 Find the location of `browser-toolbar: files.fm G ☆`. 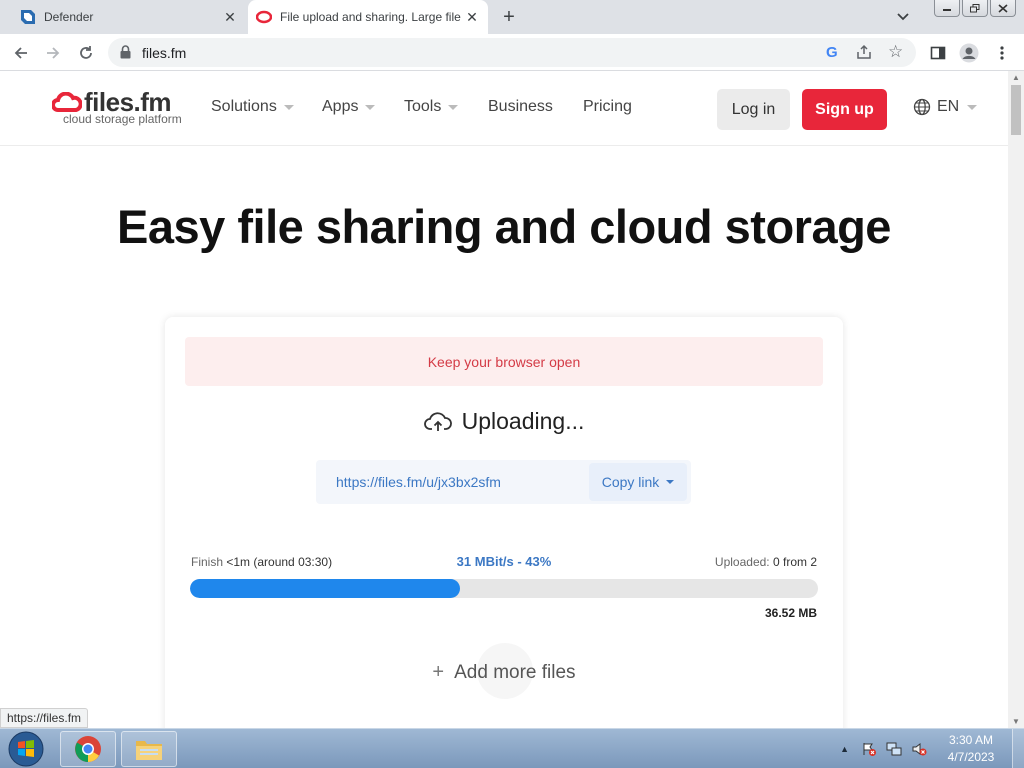

browser-toolbar: files.fm G ☆ is located at coordinates (512, 52).